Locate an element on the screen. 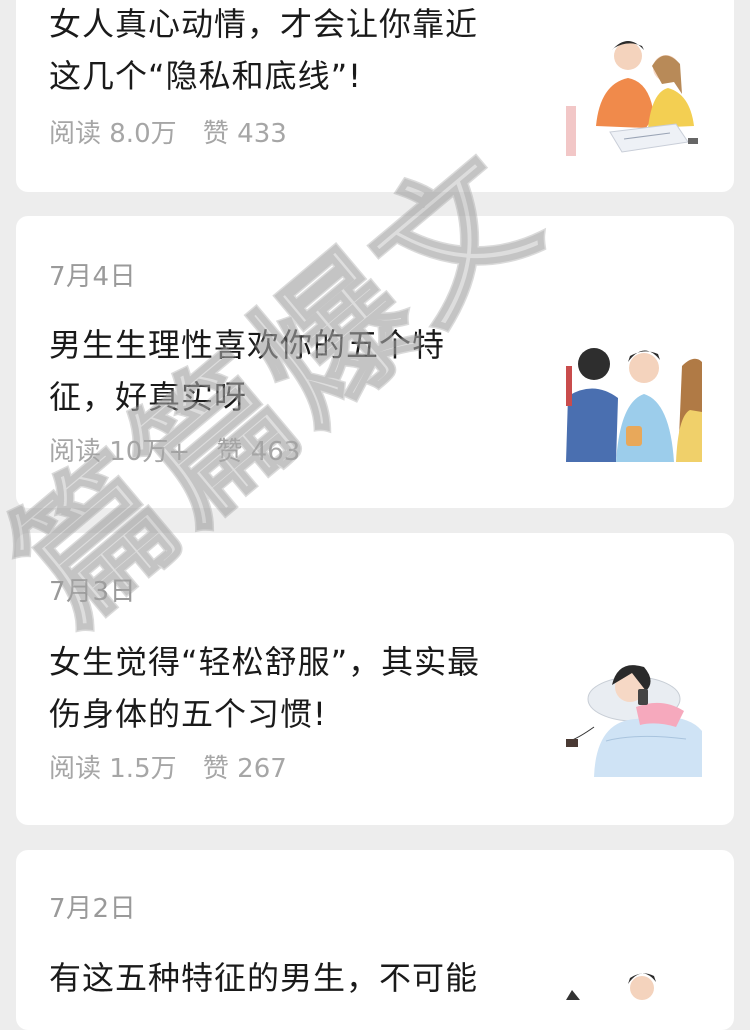 The image size is (750, 1030). article-date: 7月2日 is located at coordinates (93, 909).